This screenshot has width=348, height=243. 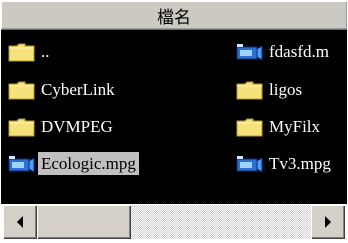 I want to click on list-item-fdasfd: fdasfd.m, so click(x=284, y=51).